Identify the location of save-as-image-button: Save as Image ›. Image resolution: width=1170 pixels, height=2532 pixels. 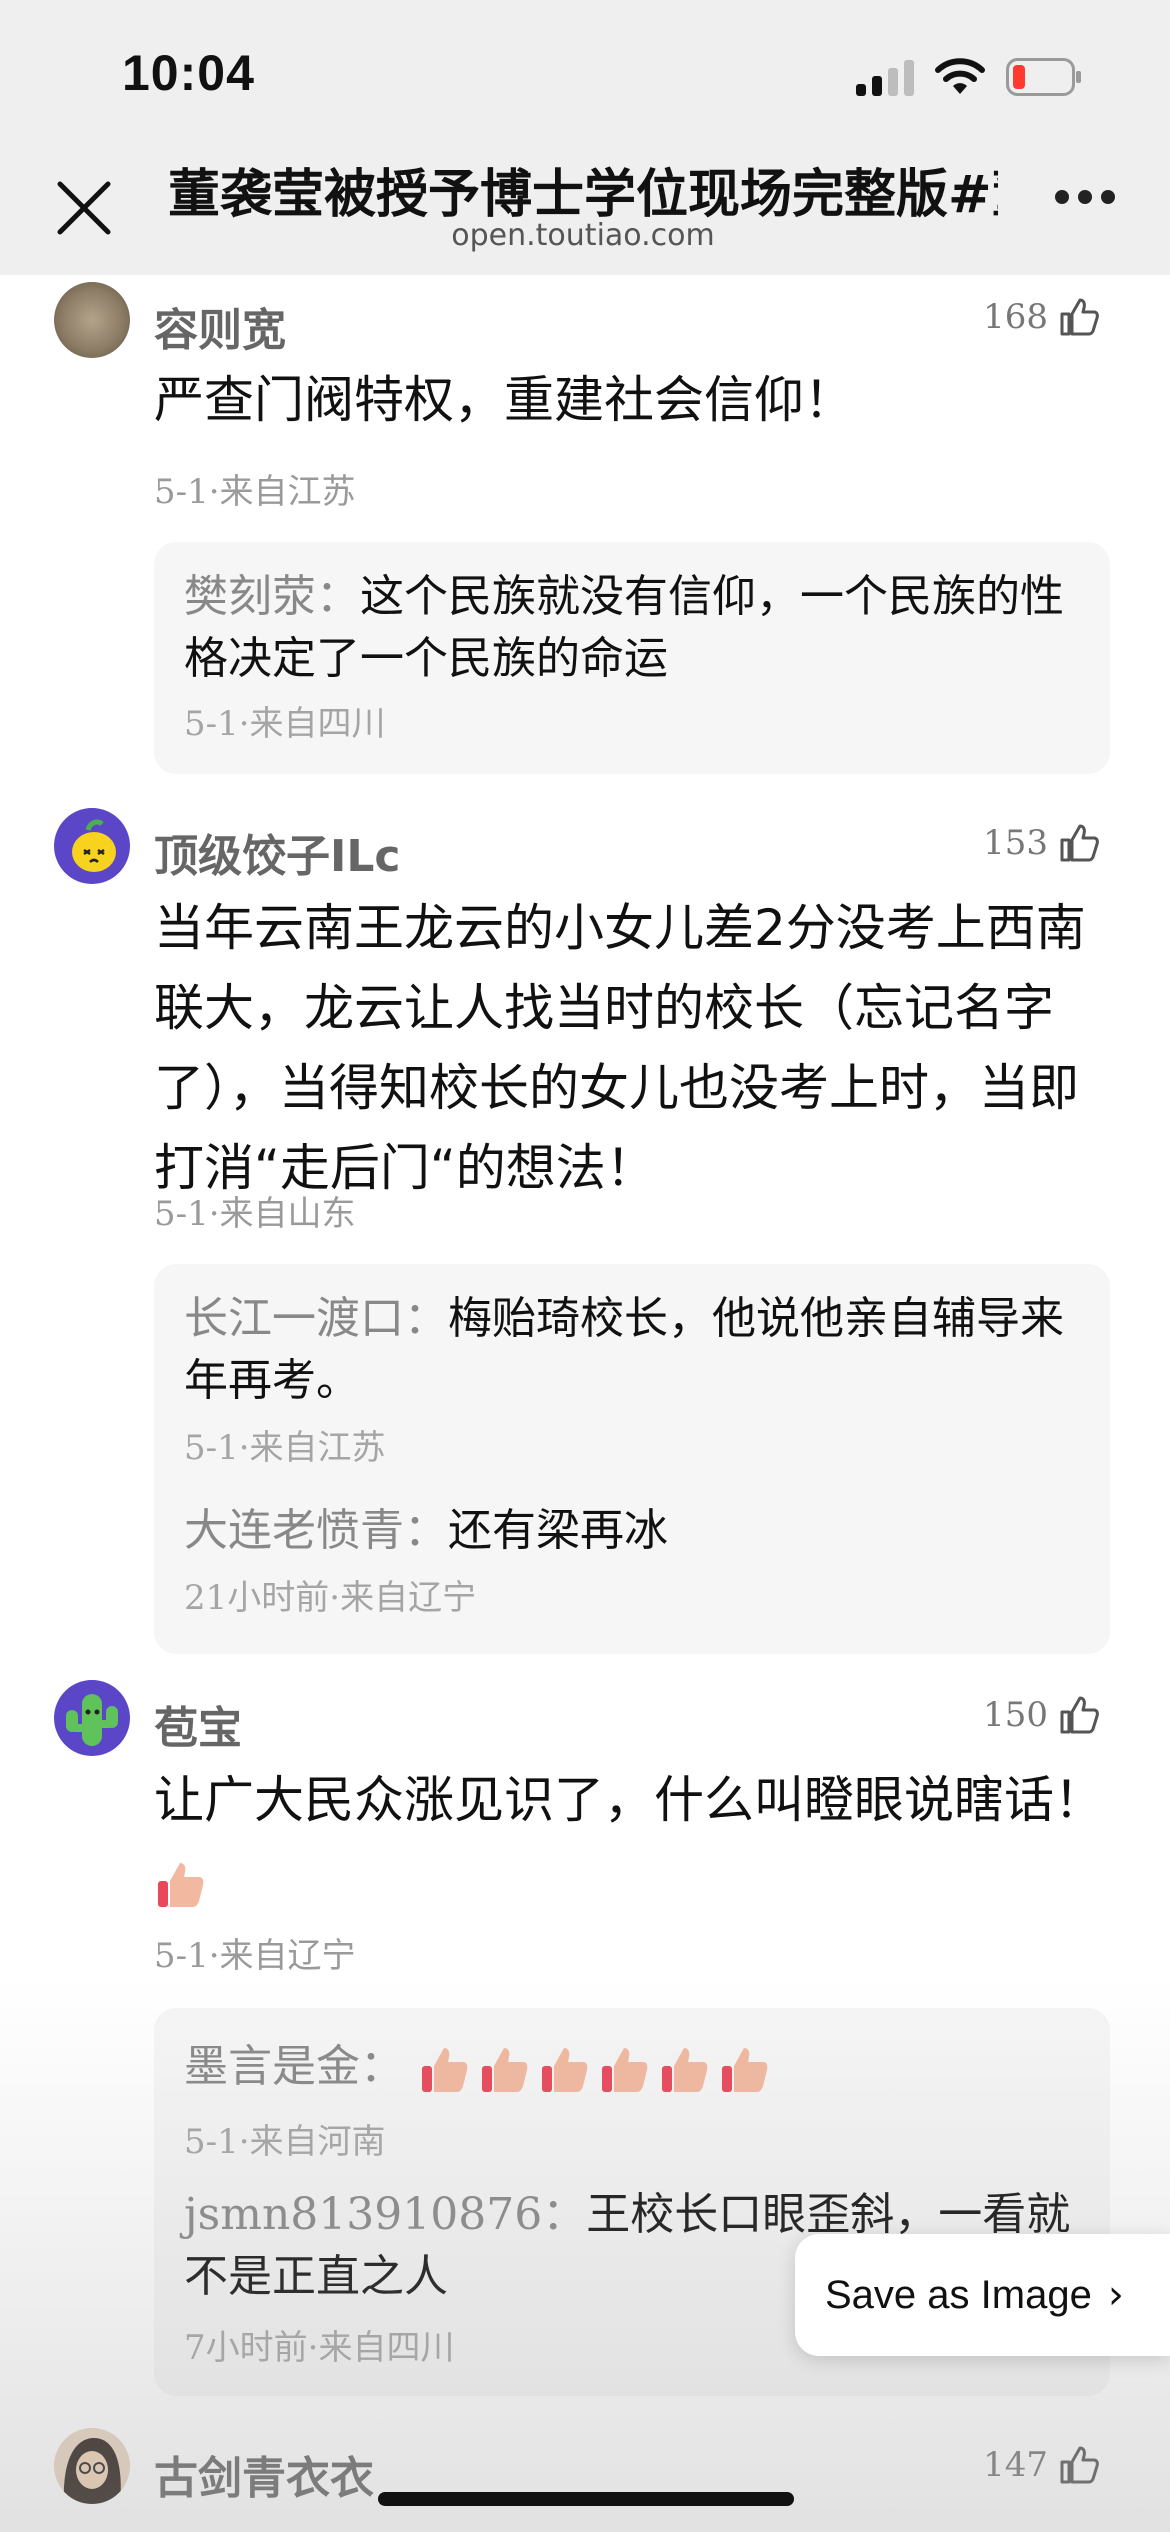
(982, 2295).